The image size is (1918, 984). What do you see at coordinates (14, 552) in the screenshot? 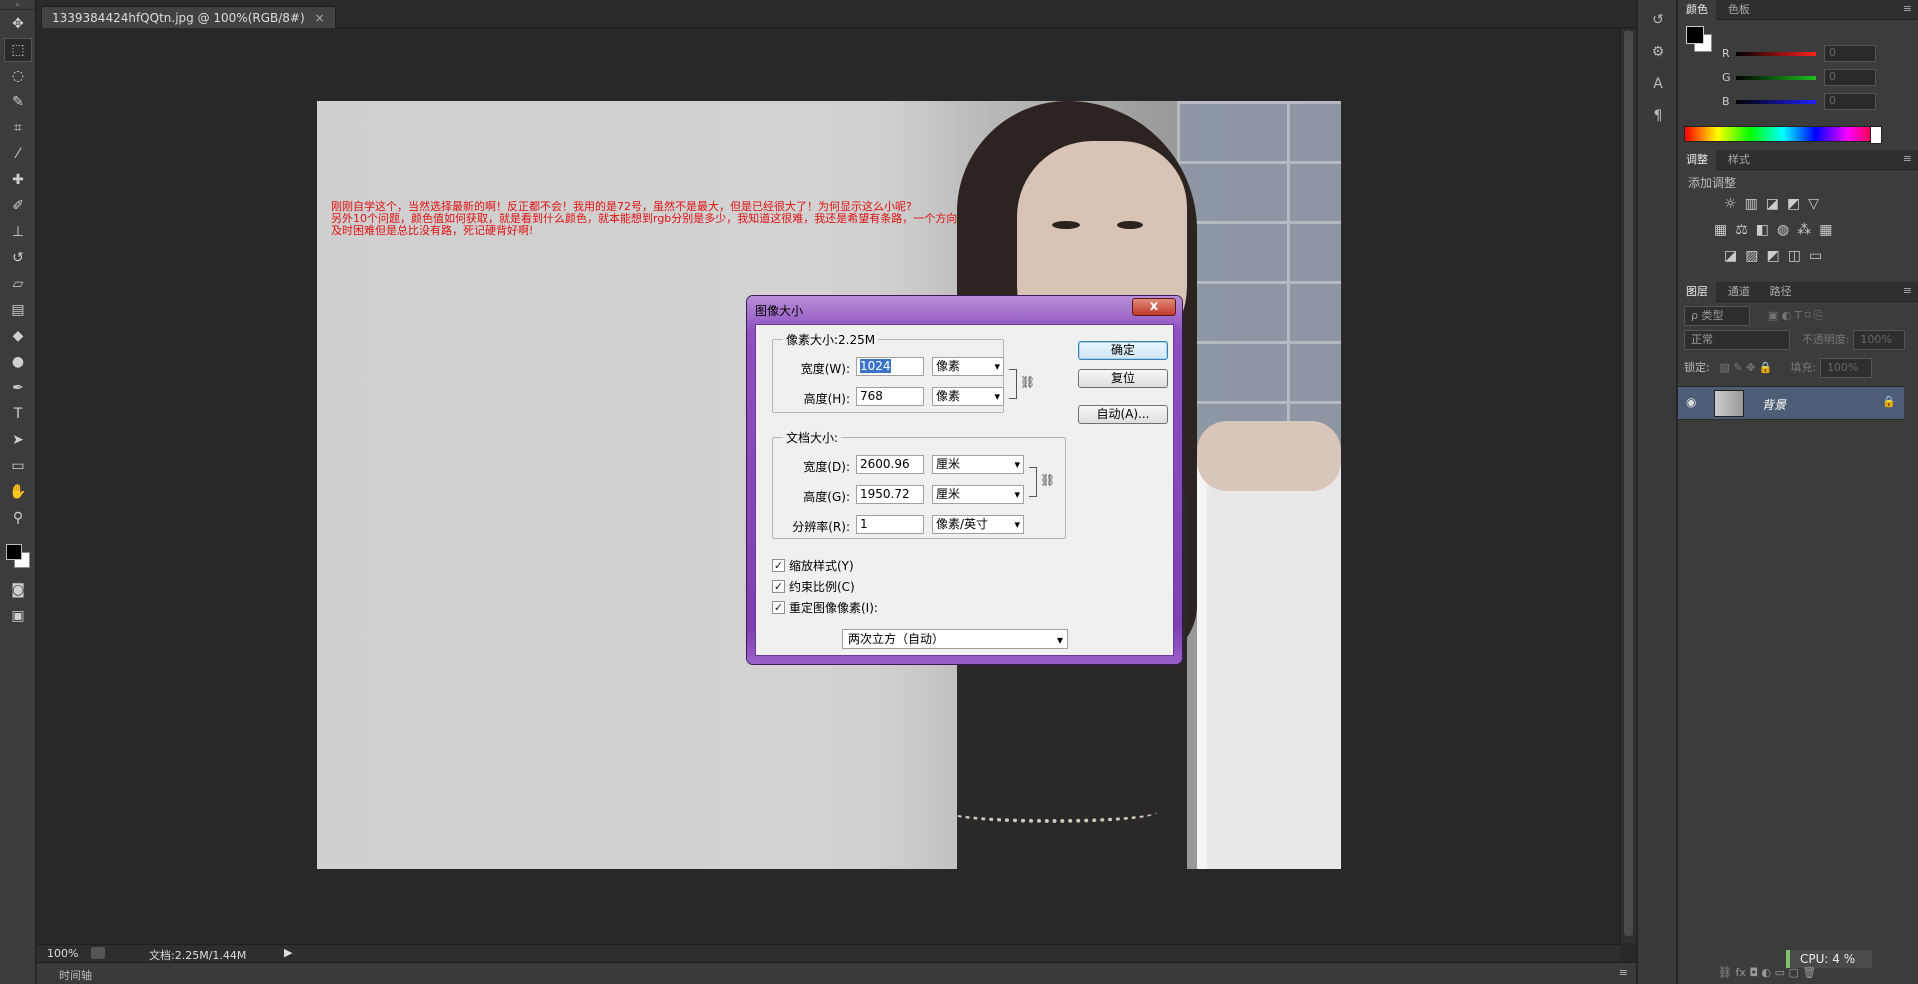
I see `foreground-color-swatch` at bounding box center [14, 552].